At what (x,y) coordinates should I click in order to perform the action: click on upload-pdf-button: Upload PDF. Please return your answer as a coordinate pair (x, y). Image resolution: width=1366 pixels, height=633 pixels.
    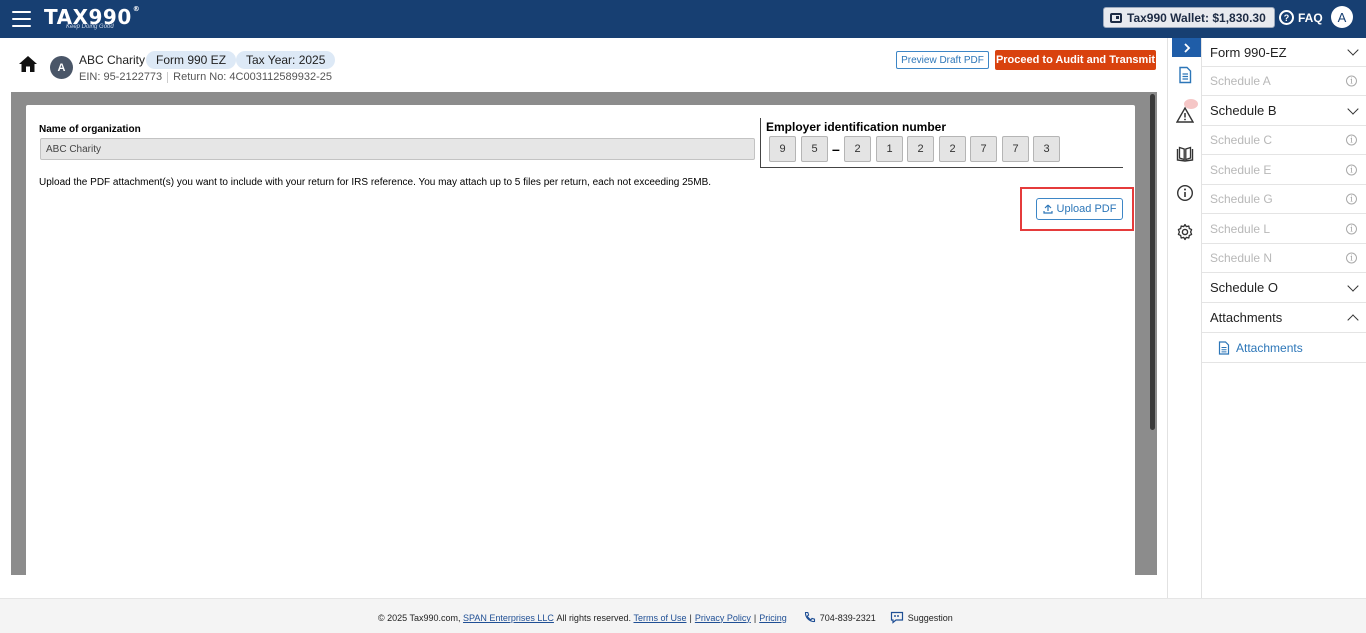
    Looking at the image, I should click on (1079, 209).